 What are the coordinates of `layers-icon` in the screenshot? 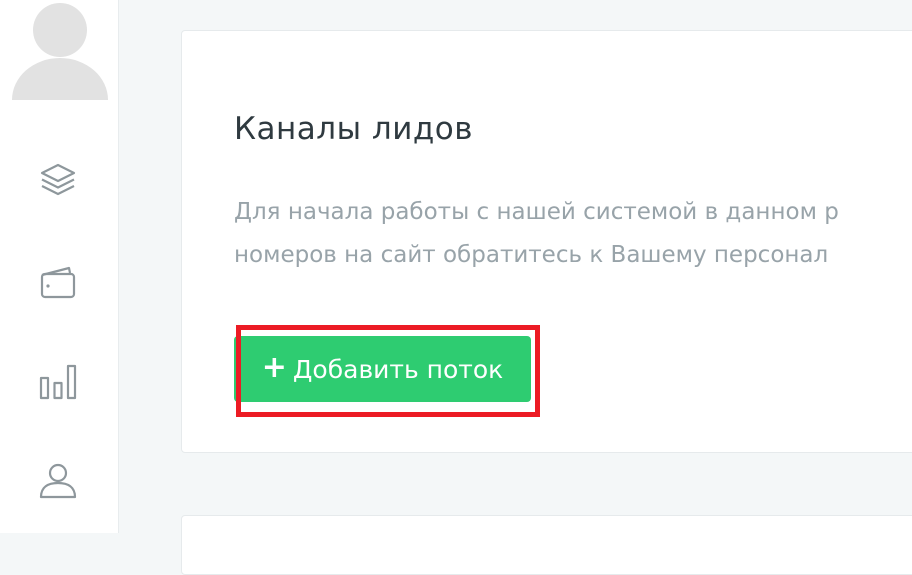 It's located at (58, 179).